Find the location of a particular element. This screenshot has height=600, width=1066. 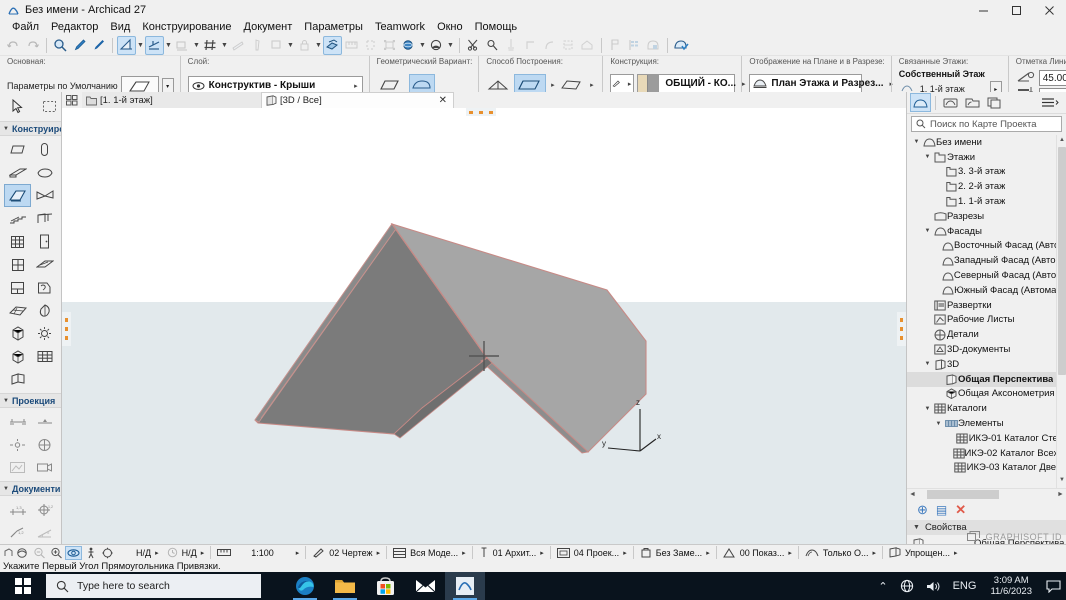

column-tool is located at coordinates (44, 149).